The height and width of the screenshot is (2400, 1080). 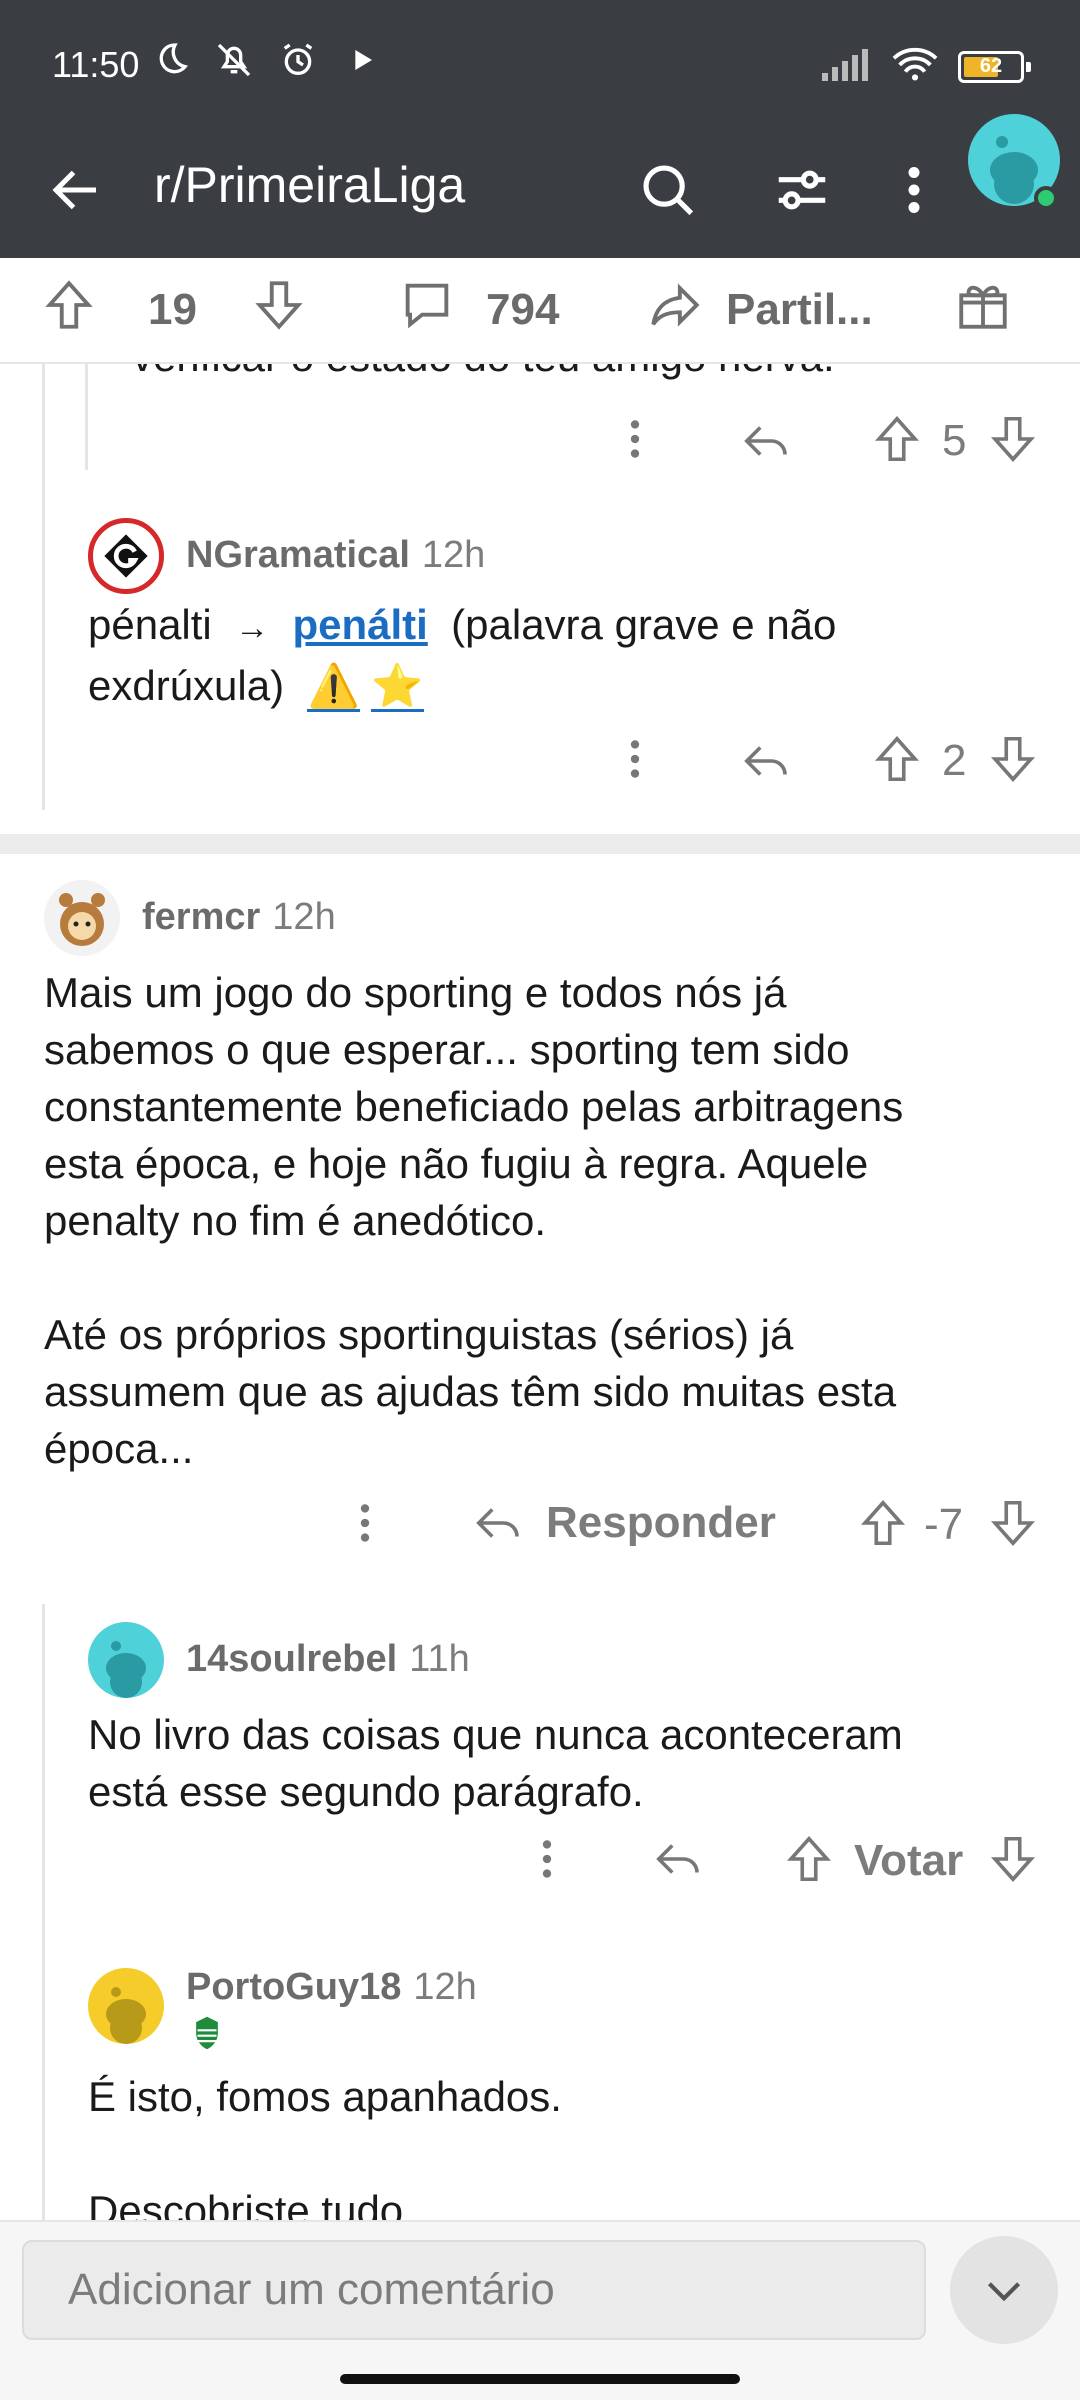 I want to click on reply-button: Responder, so click(x=624, y=1523).